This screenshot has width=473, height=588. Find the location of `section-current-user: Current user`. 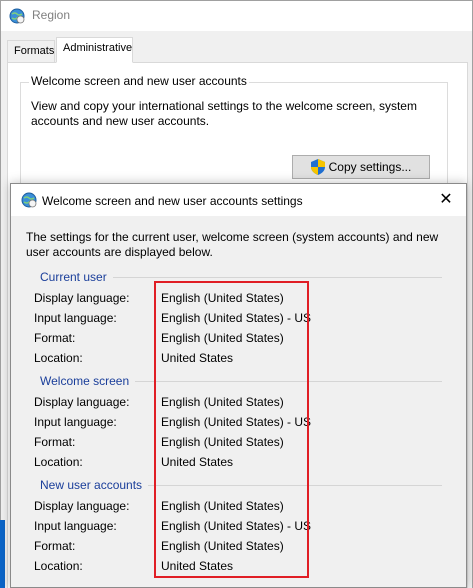

section-current-user: Current user is located at coordinates (241, 277).